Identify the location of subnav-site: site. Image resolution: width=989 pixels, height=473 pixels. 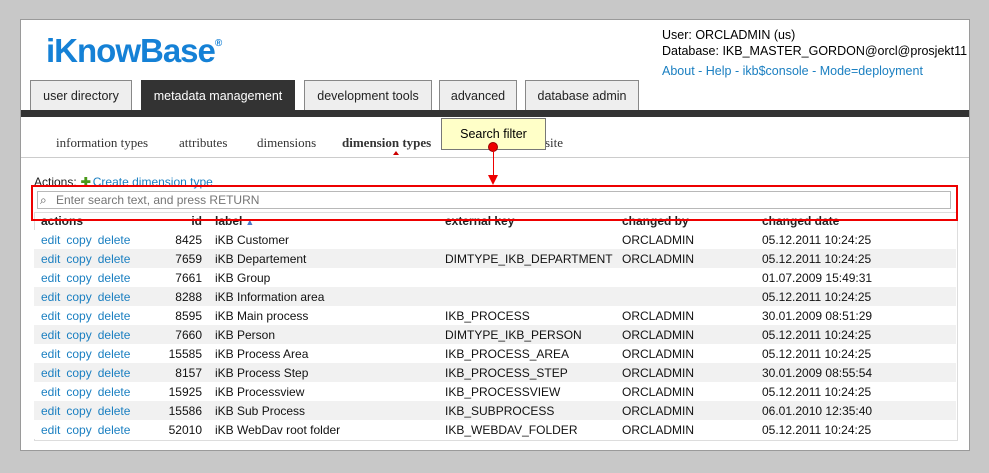
(554, 143).